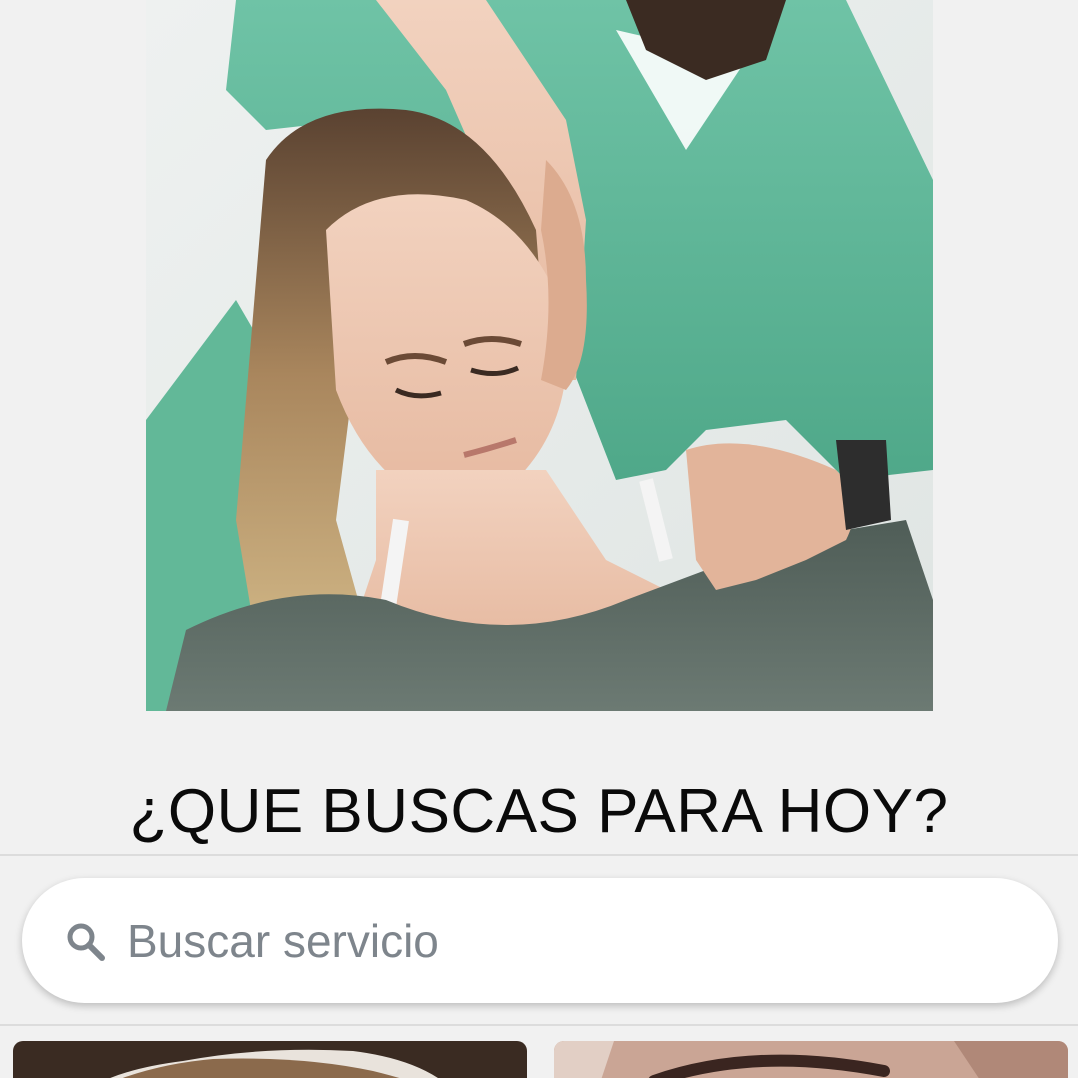 The height and width of the screenshot is (1078, 1078). I want to click on search-input, so click(577, 940).